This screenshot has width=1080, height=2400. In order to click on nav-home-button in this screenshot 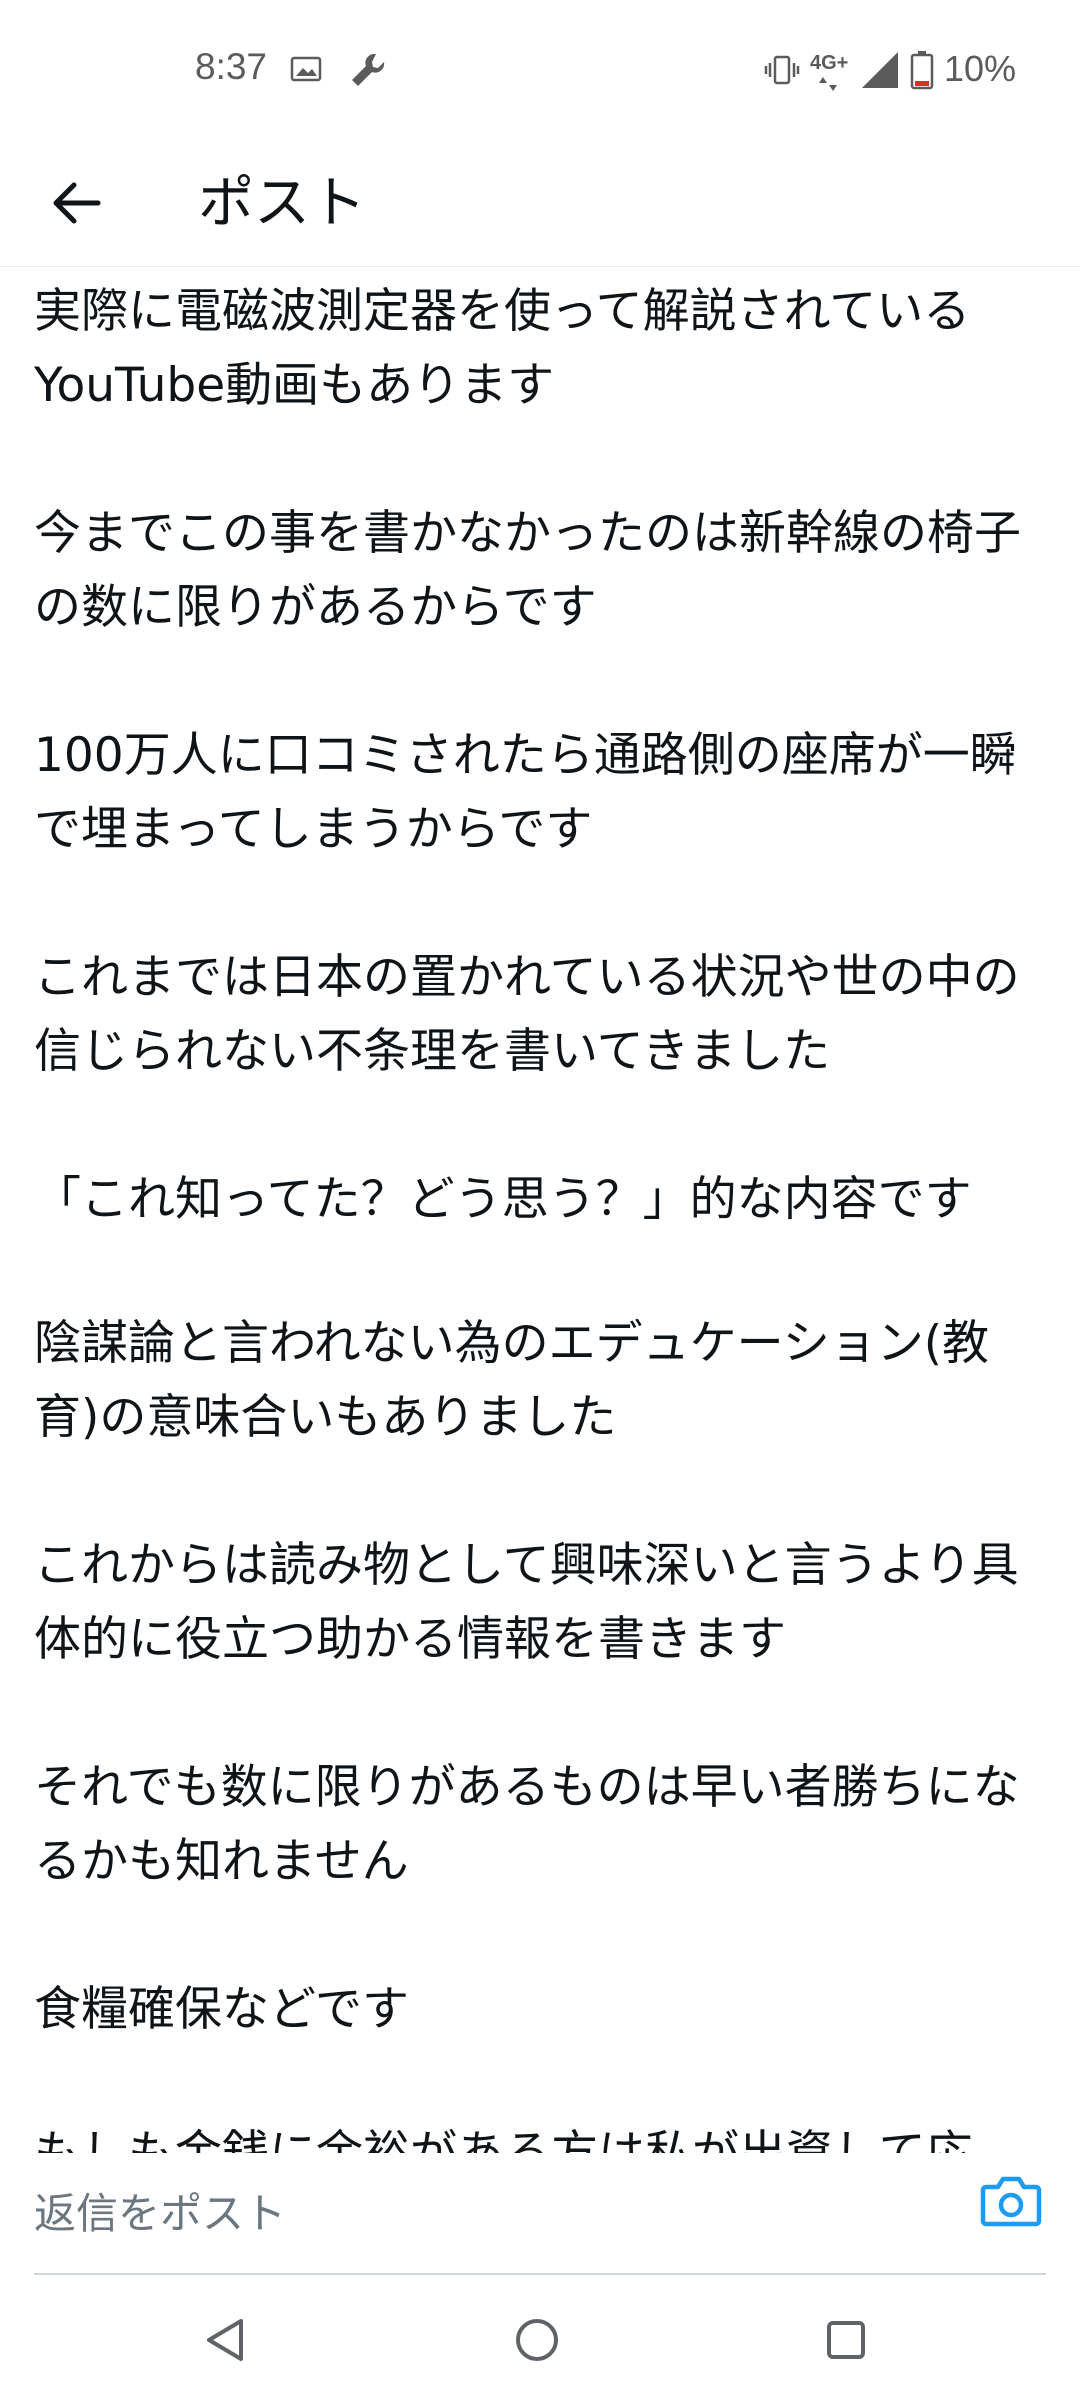, I will do `click(537, 2340)`.